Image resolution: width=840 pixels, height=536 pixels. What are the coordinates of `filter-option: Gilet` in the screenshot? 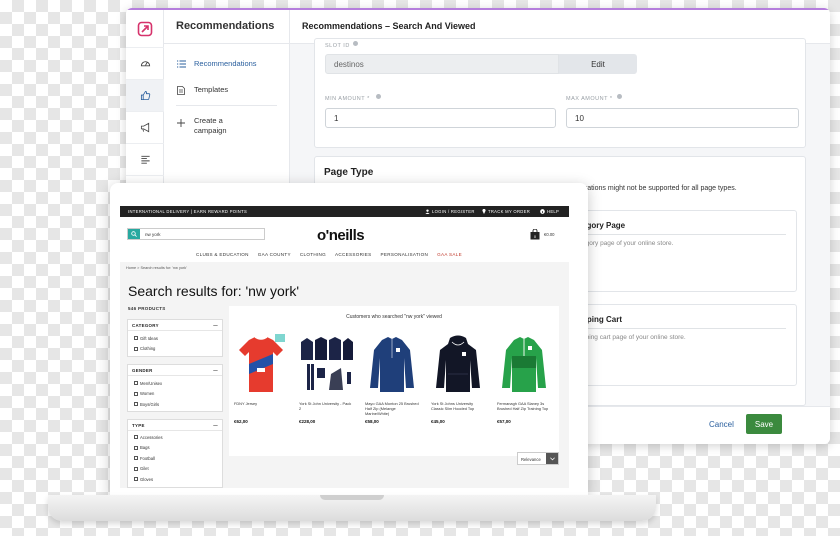 It's located at (175, 469).